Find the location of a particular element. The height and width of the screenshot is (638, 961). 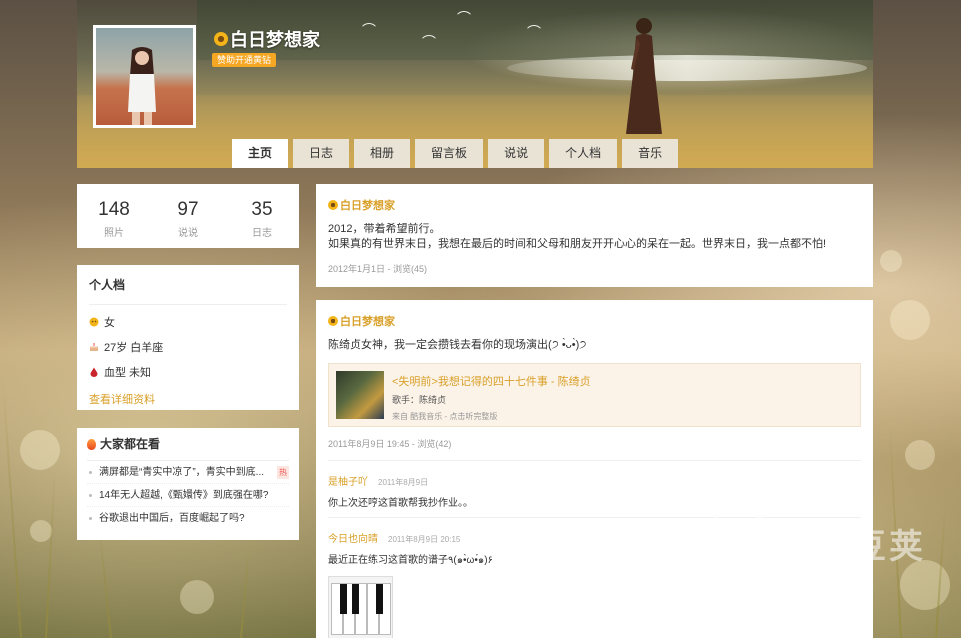

stat-moments: 97 说说 is located at coordinates (188, 216).